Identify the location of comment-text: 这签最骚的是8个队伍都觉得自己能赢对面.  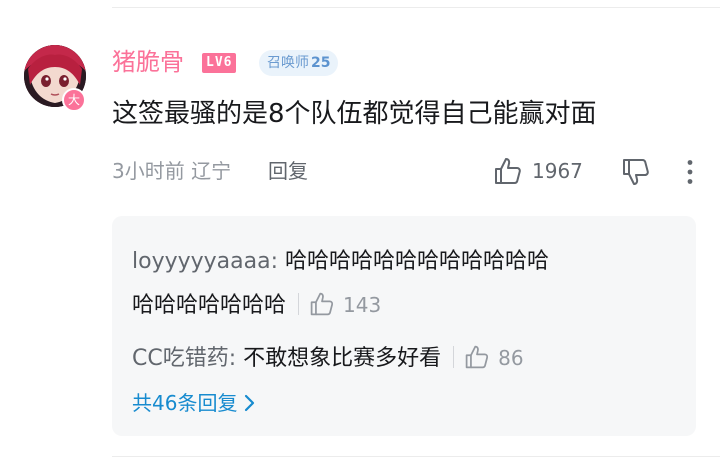
(354, 114).